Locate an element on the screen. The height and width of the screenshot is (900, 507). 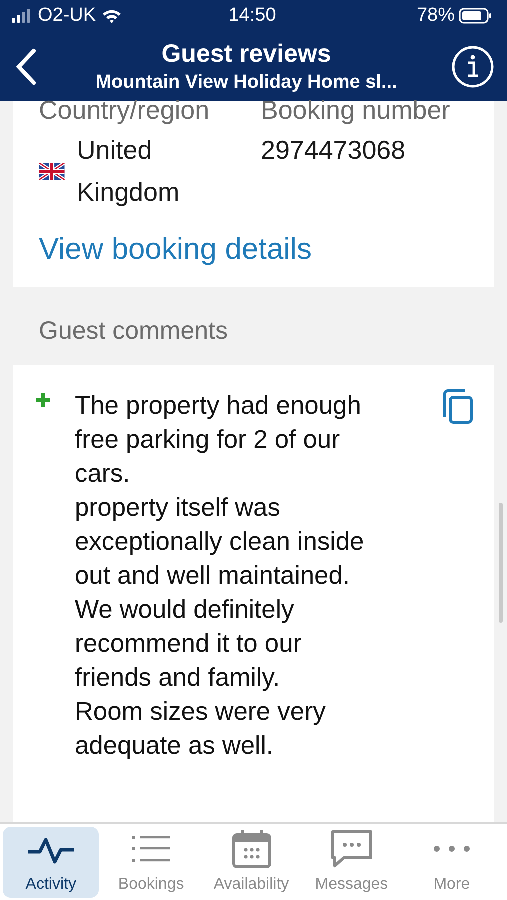
more-icon is located at coordinates (452, 849).